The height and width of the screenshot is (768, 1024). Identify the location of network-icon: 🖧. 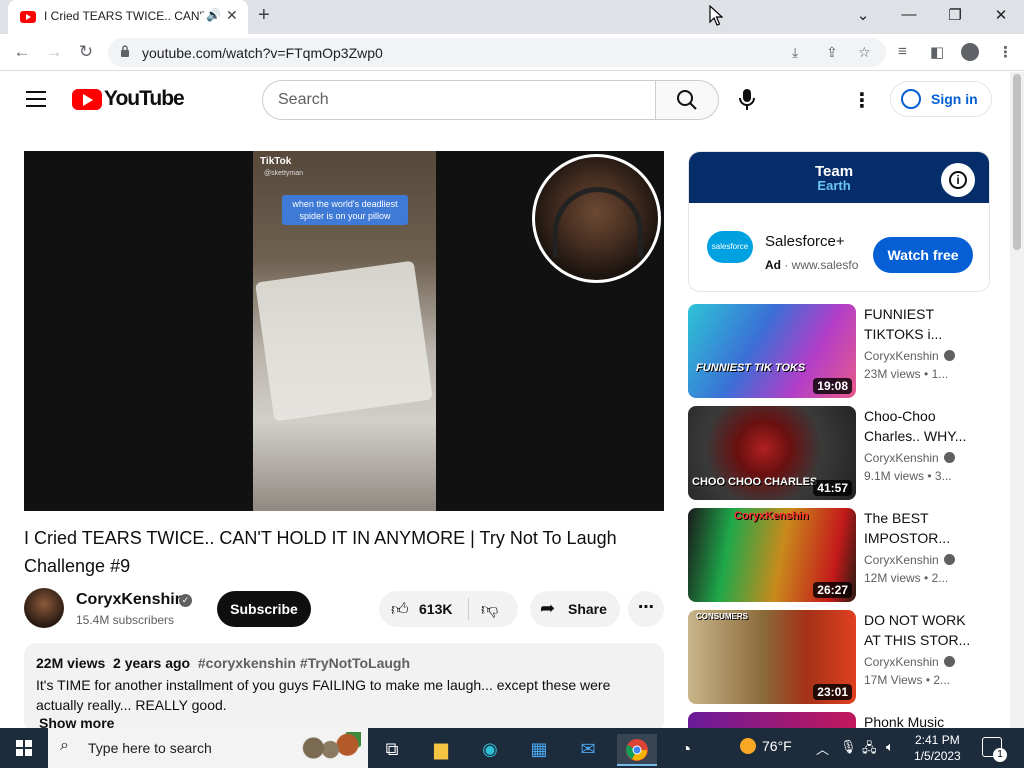
(869, 750).